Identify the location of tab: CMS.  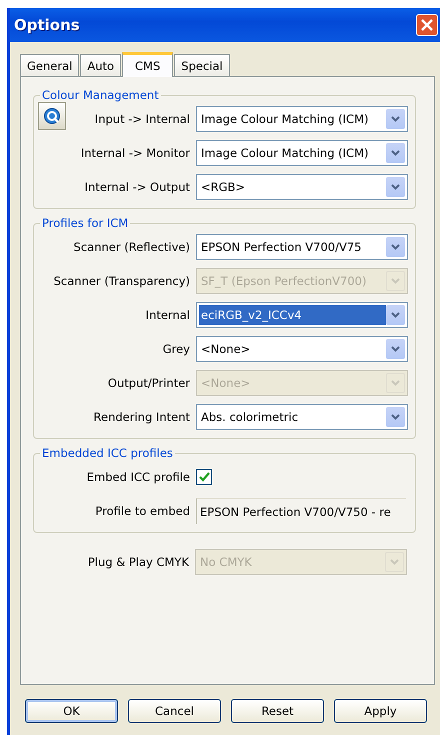
(148, 64).